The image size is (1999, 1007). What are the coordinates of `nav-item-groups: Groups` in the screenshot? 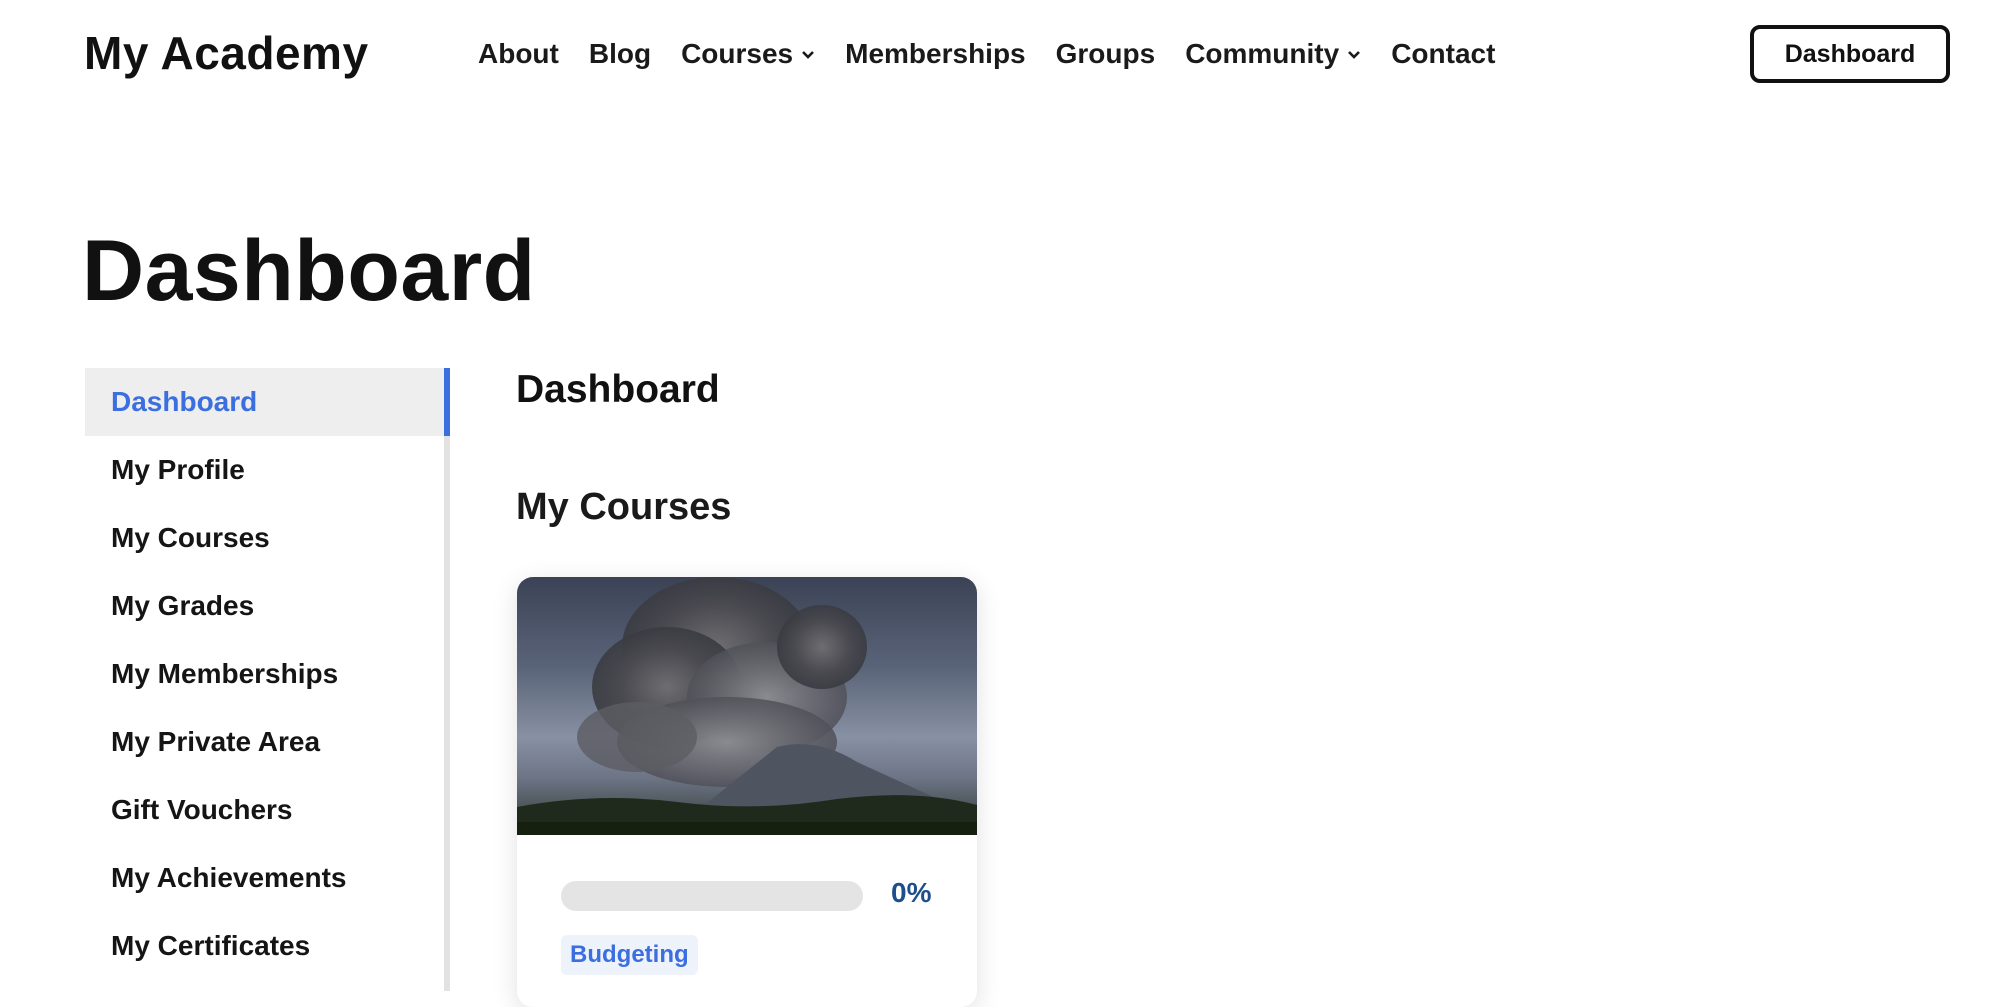 It's located at (1106, 54).